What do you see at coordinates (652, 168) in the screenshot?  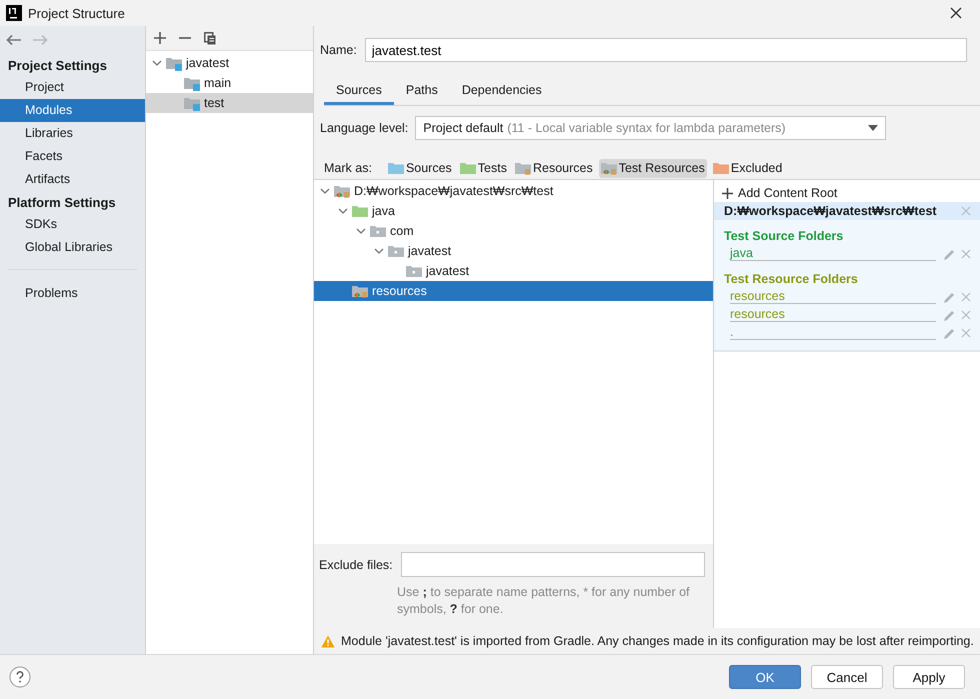 I see `mark-as-button: Test Resources` at bounding box center [652, 168].